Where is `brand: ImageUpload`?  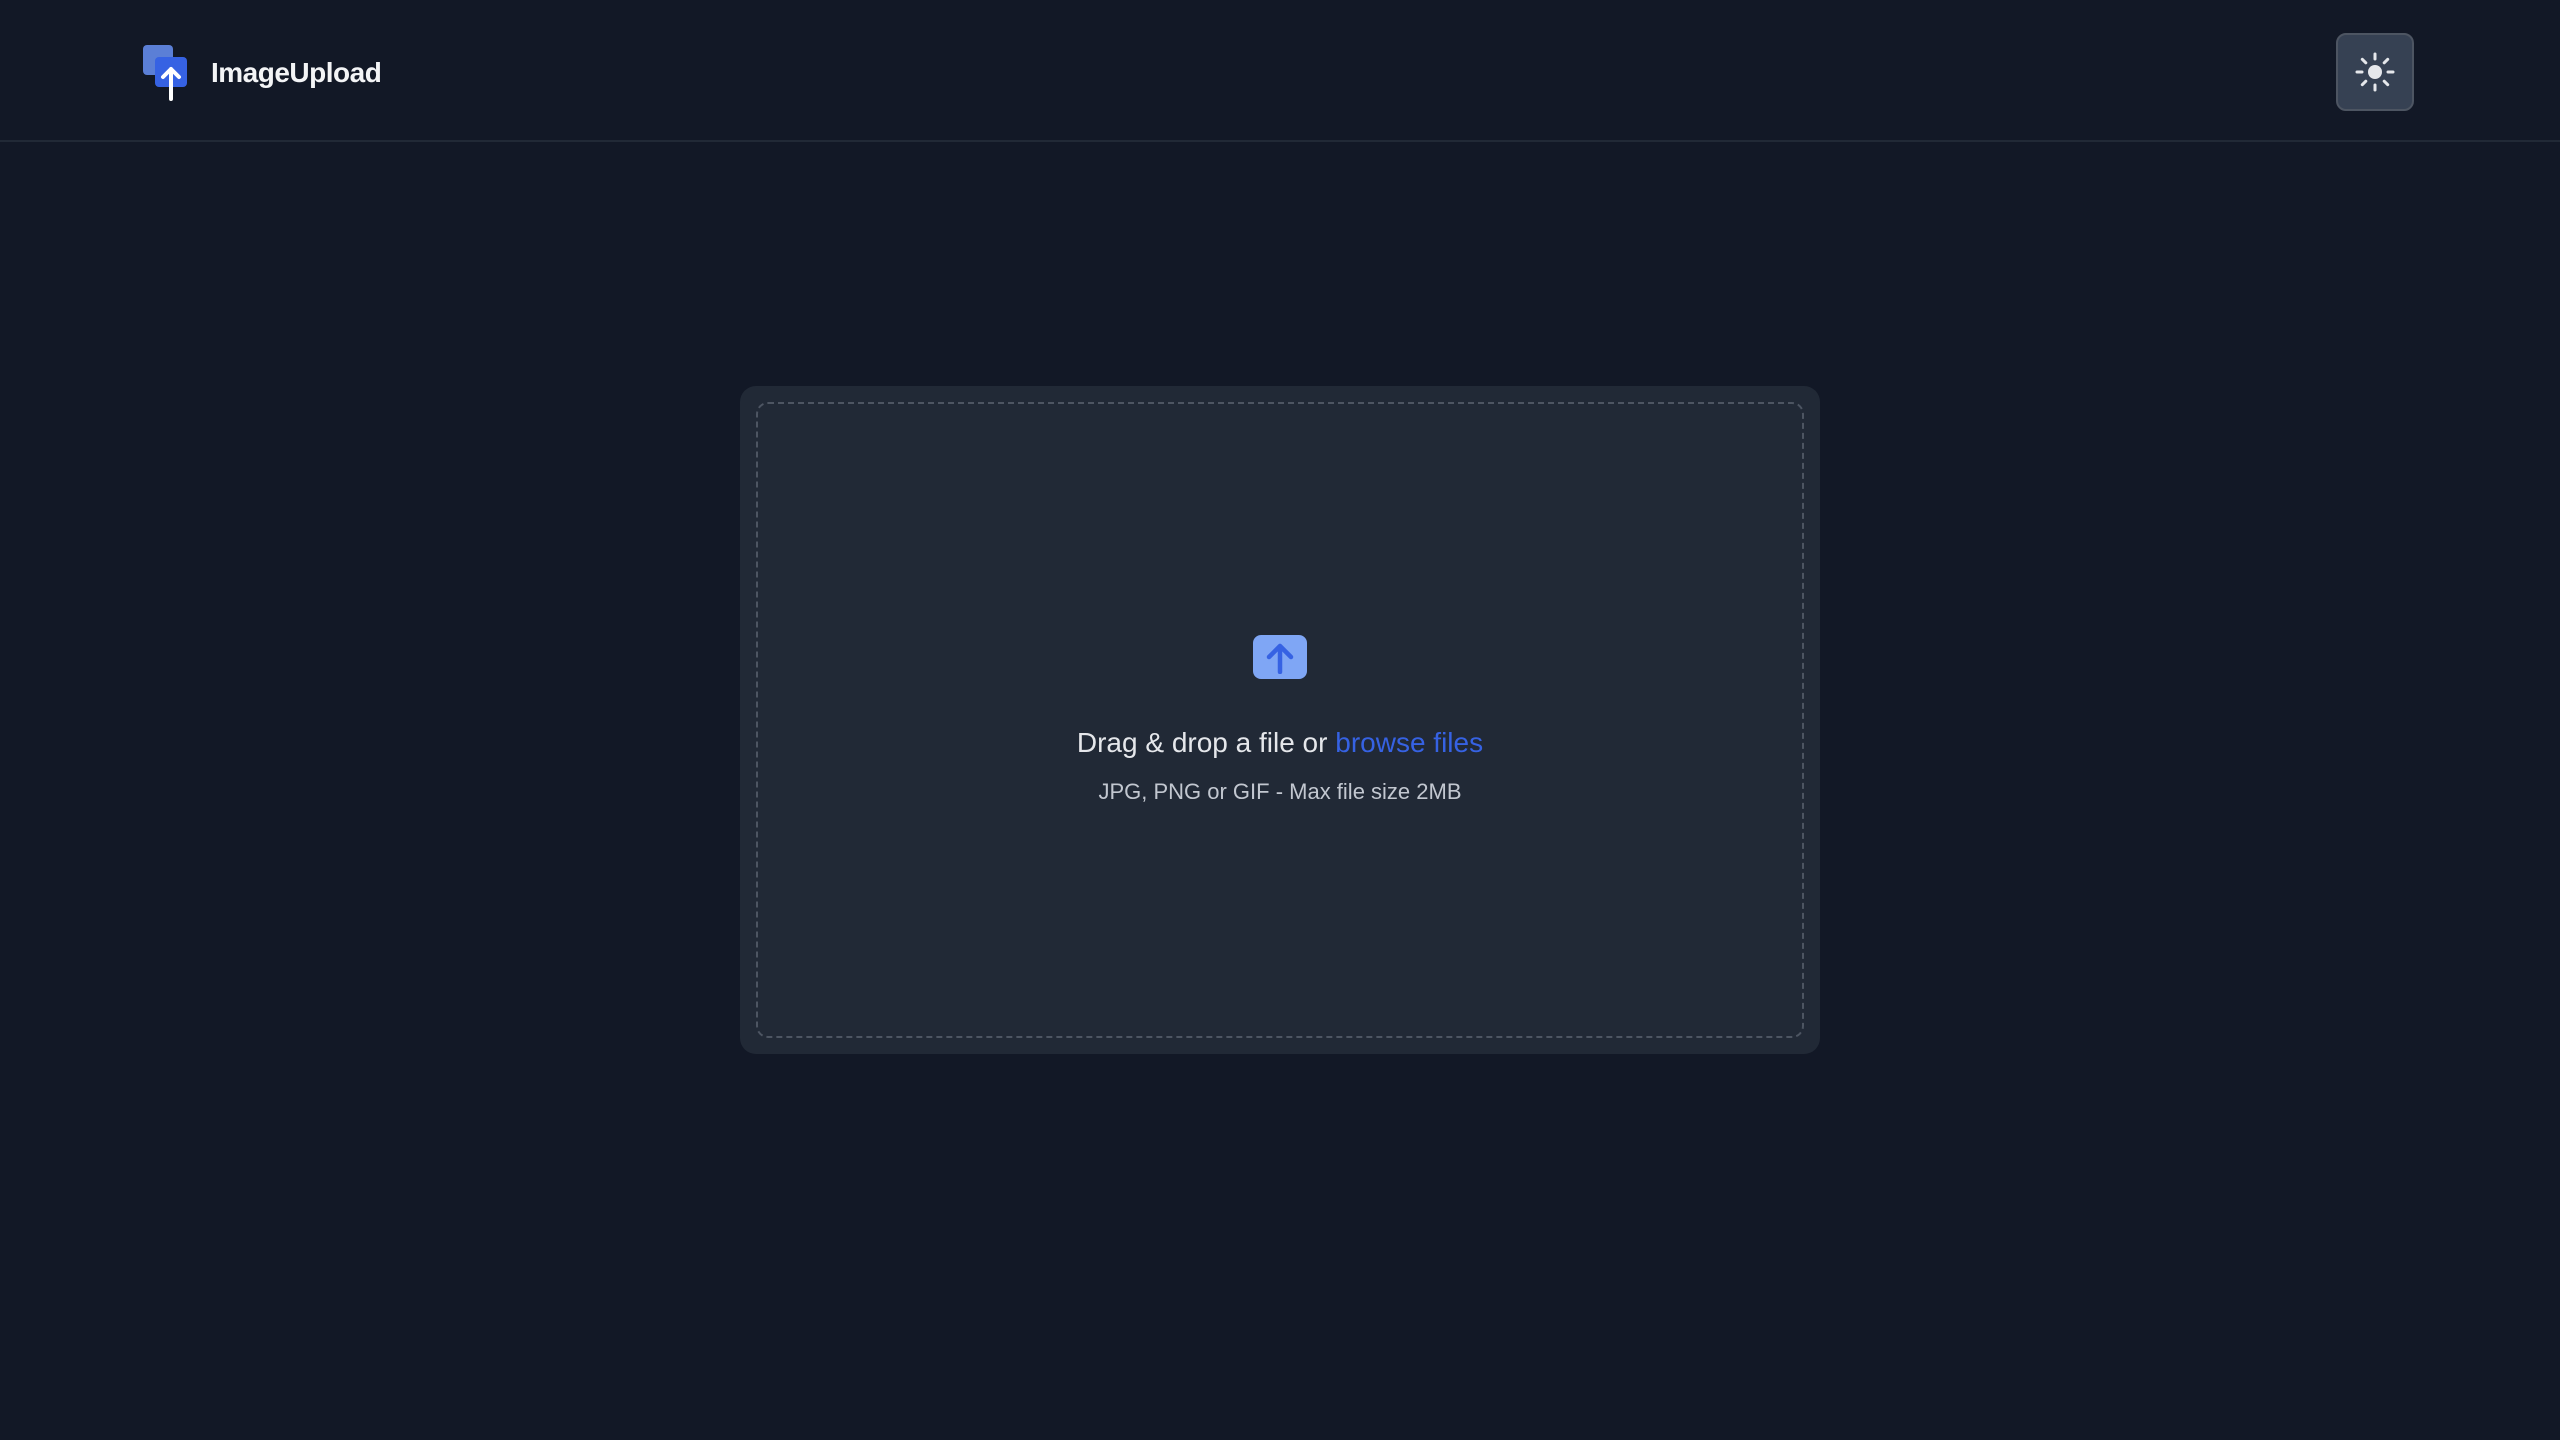 brand: ImageUpload is located at coordinates (262, 73).